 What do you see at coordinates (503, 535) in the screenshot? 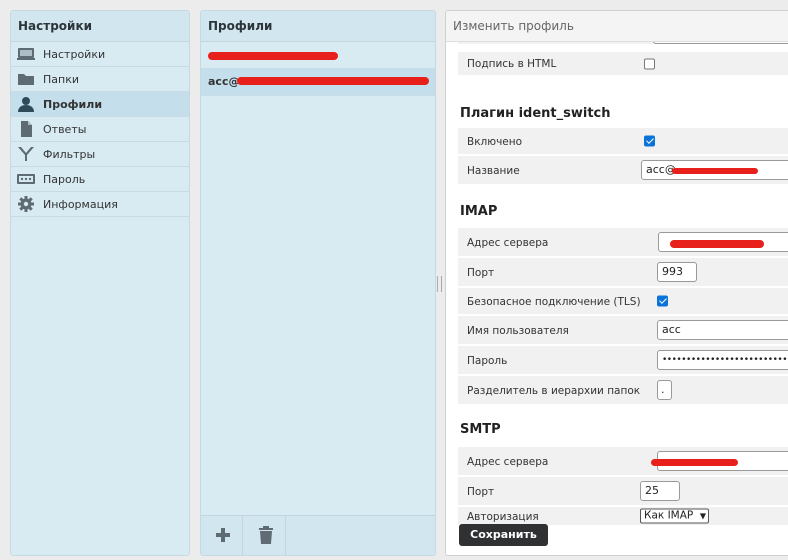
I see `save-button: Сохранить` at bounding box center [503, 535].